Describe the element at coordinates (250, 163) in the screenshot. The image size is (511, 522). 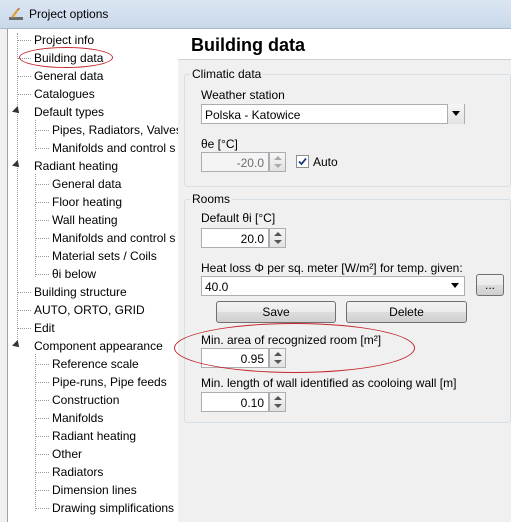
I see `theta-e-value: -20.0` at that location.